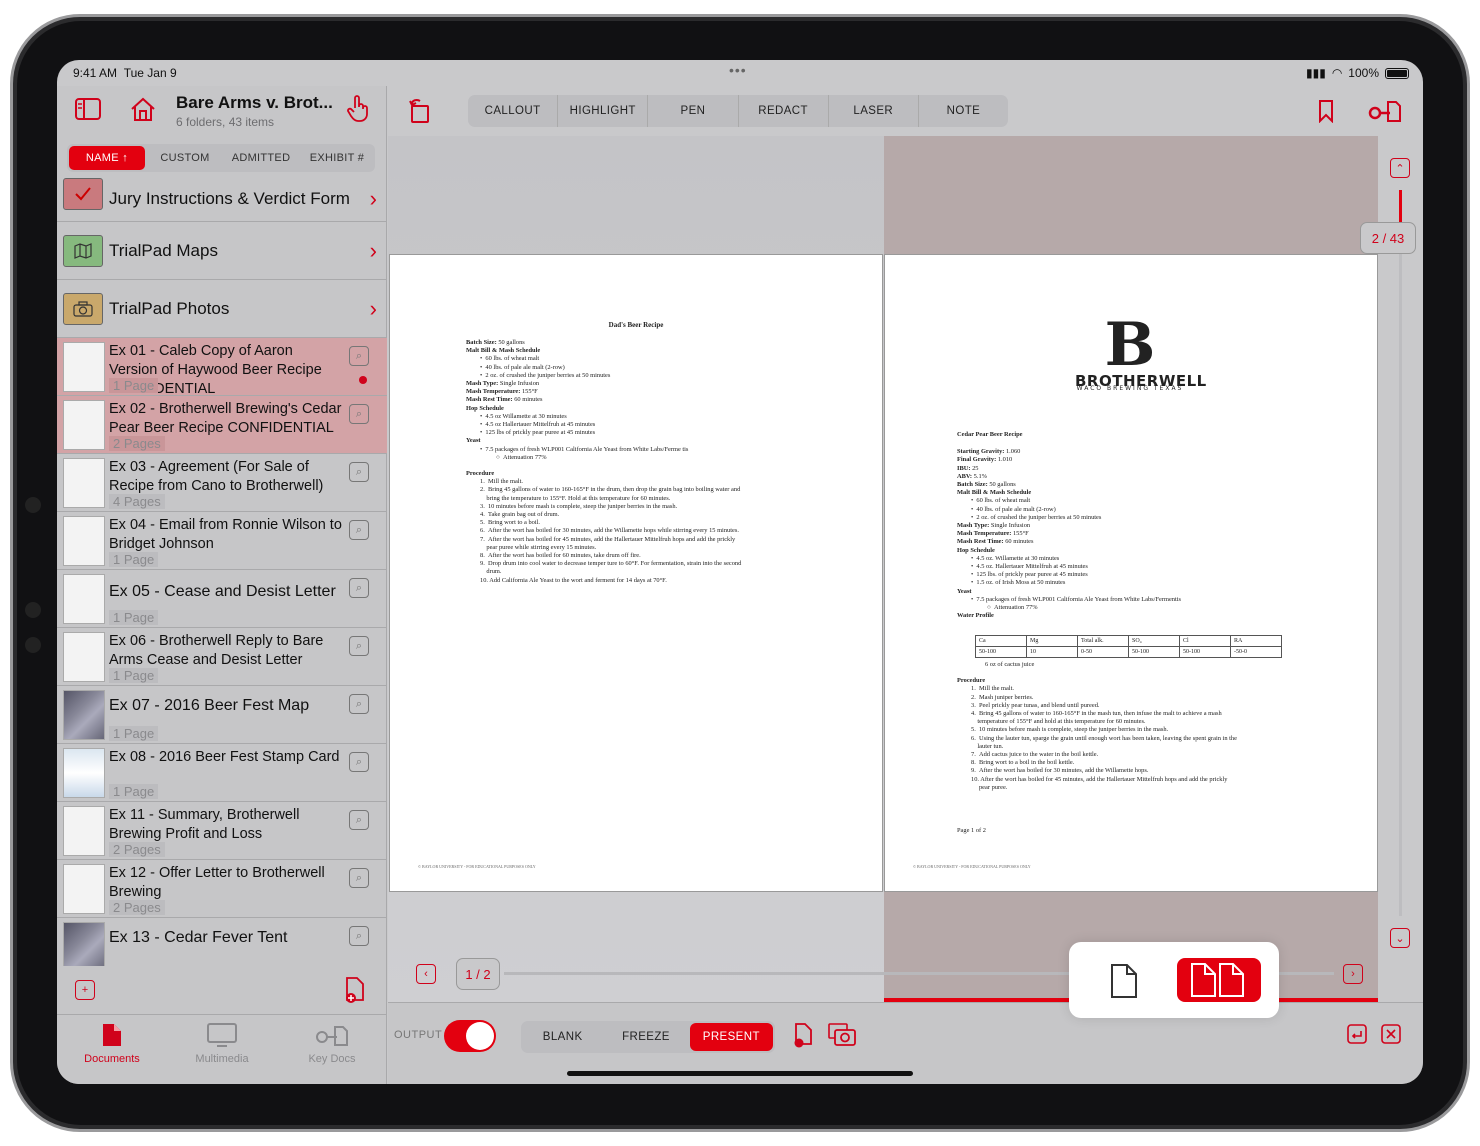 The width and height of the screenshot is (1480, 1146). What do you see at coordinates (1326, 111) in the screenshot?
I see `bookmark-icon` at bounding box center [1326, 111].